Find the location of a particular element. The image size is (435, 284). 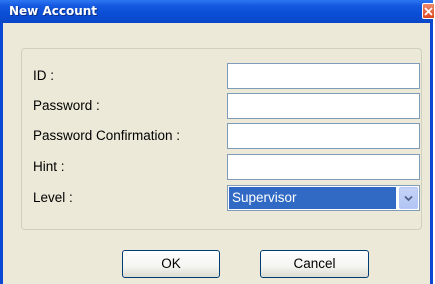

hint-label: Hint : is located at coordinates (49, 166).